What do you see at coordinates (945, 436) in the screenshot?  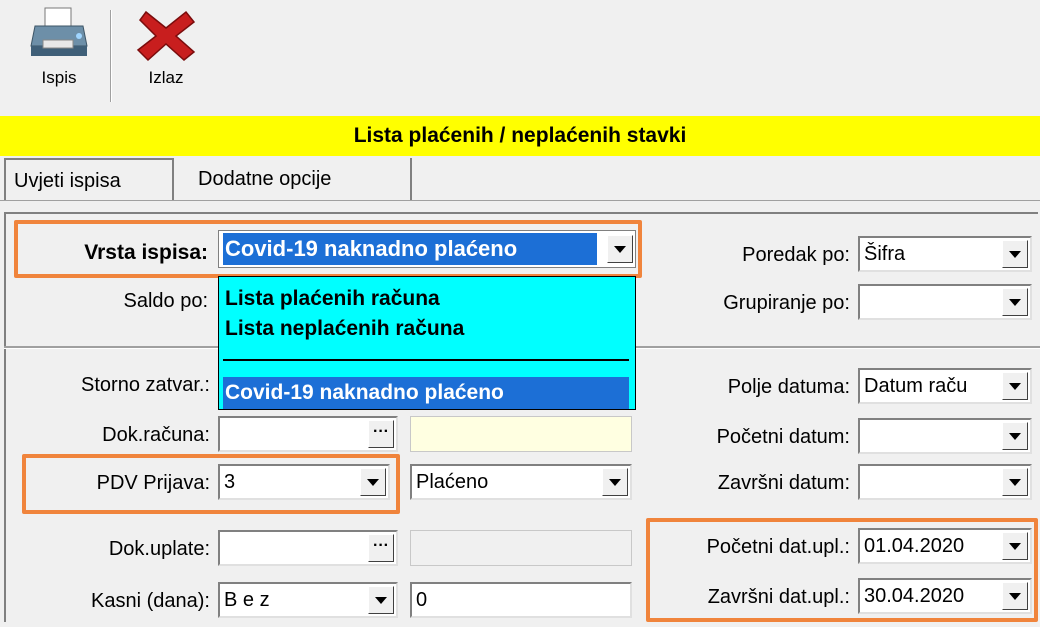 I see `pocetni-datum-select` at bounding box center [945, 436].